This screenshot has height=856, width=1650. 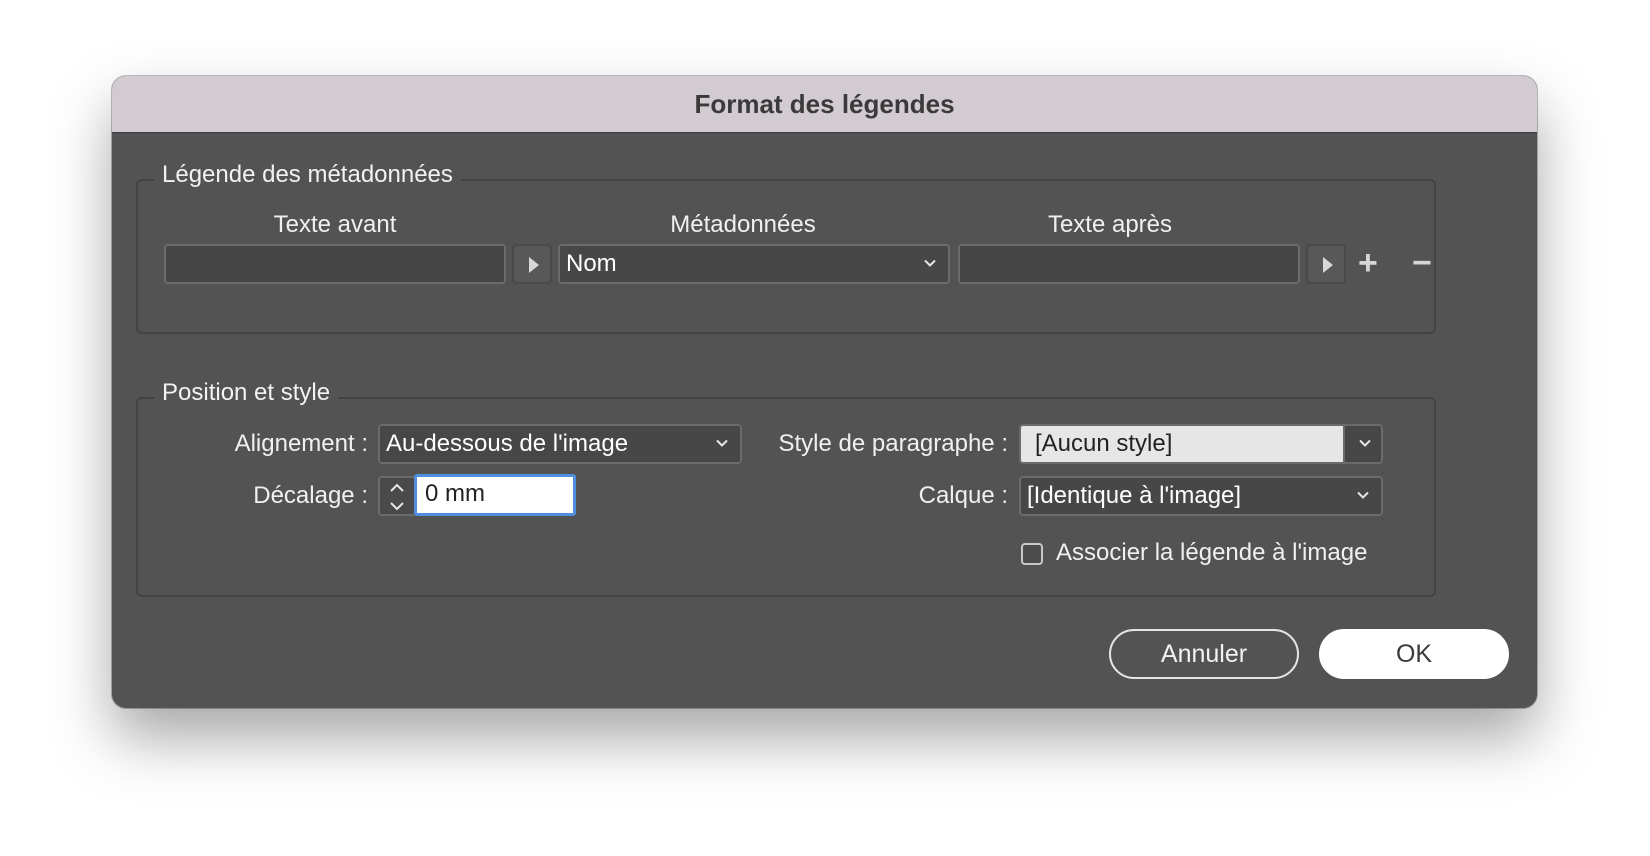 What do you see at coordinates (1129, 264) in the screenshot?
I see `text-after-input` at bounding box center [1129, 264].